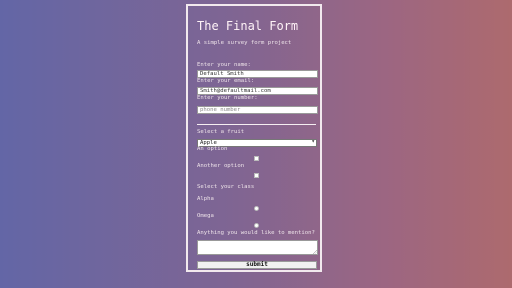 The image size is (512, 288). I want to click on form-title: The Final Form, so click(248, 26).